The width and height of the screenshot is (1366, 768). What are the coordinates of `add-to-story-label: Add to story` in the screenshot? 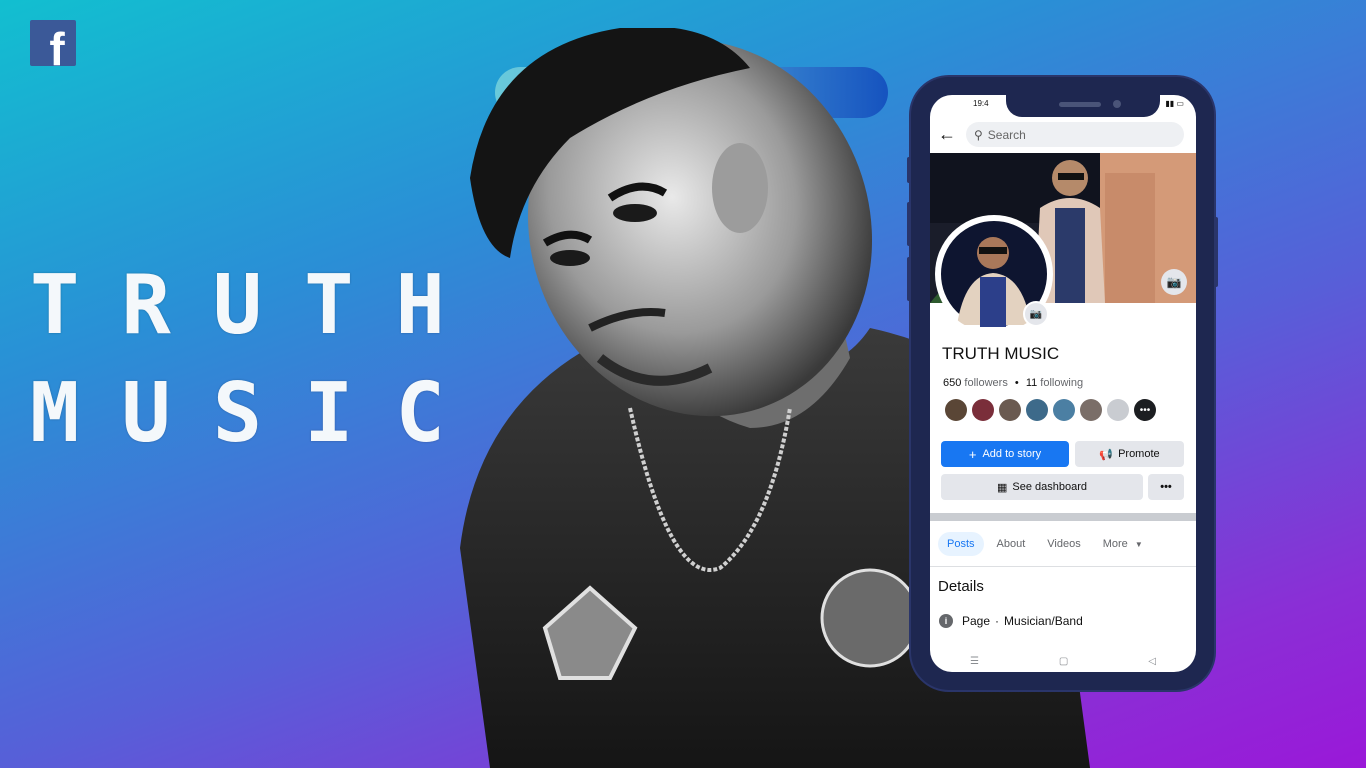 It's located at (1012, 454).